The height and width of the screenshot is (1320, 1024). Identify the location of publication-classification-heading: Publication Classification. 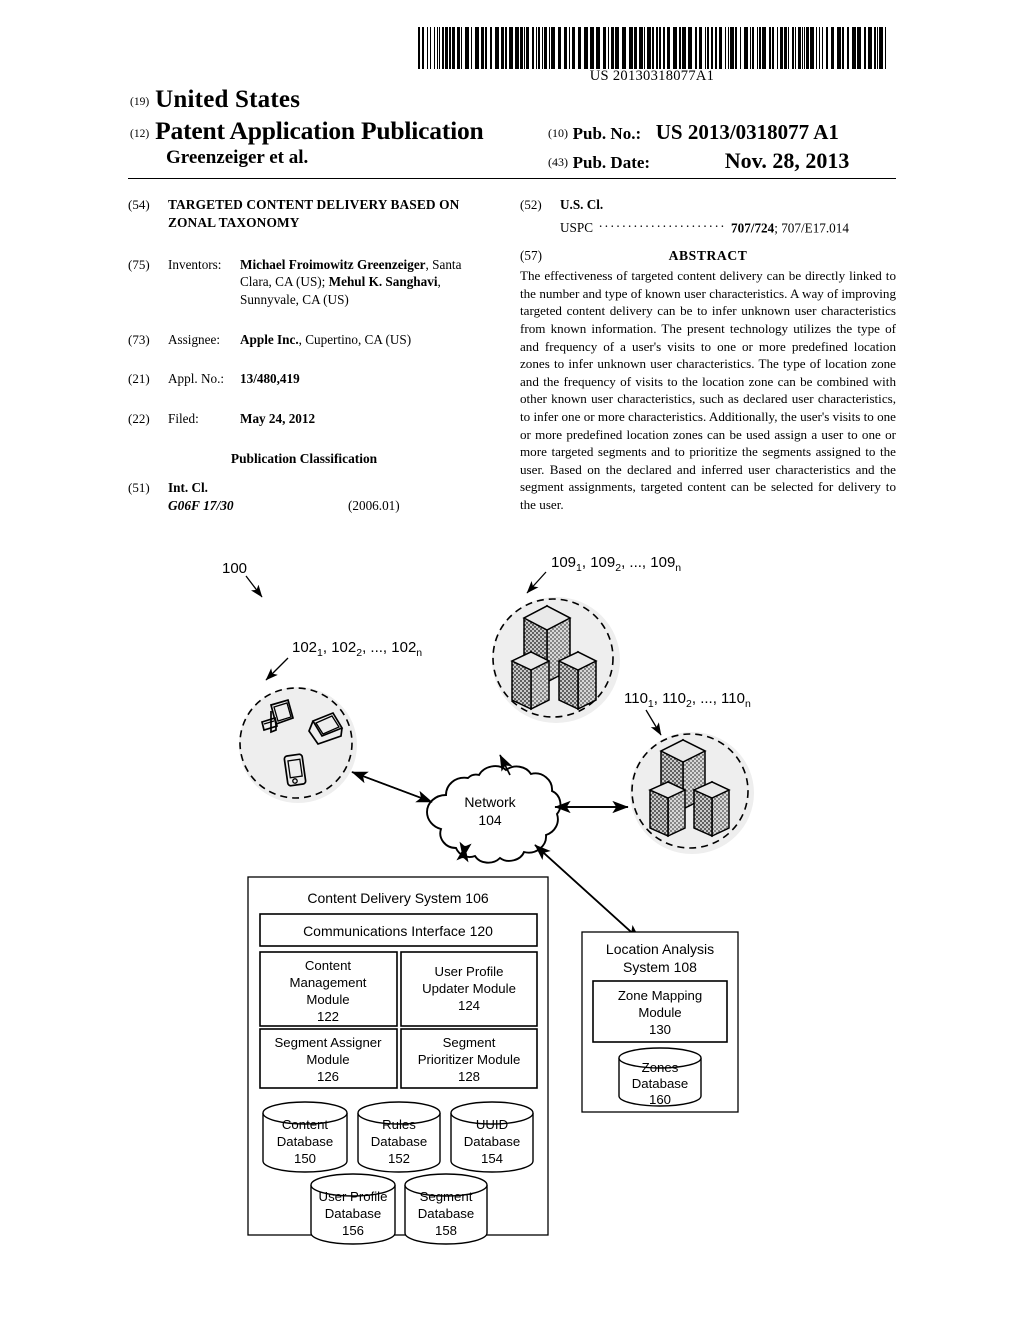
(304, 458).